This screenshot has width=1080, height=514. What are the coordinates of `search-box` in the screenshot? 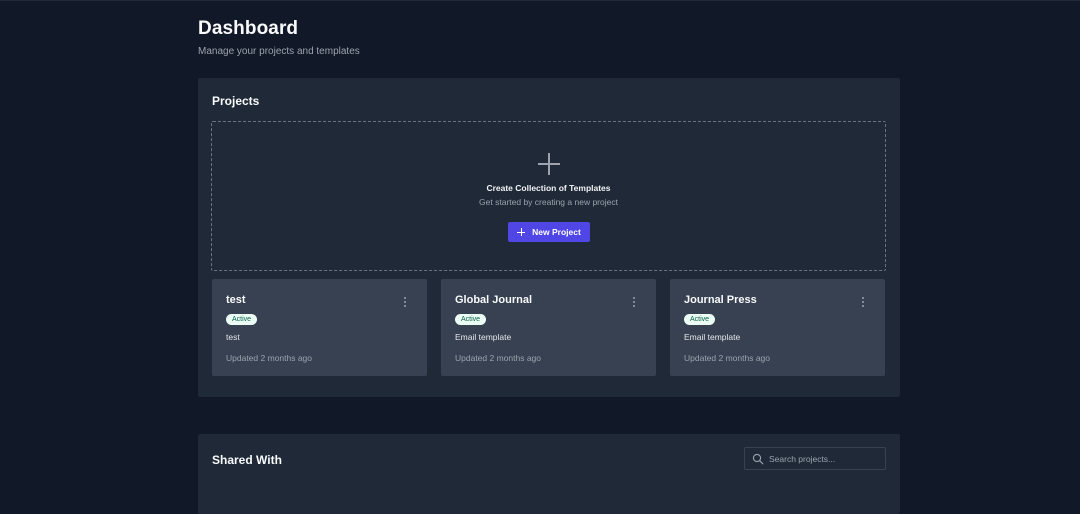 It's located at (815, 458).